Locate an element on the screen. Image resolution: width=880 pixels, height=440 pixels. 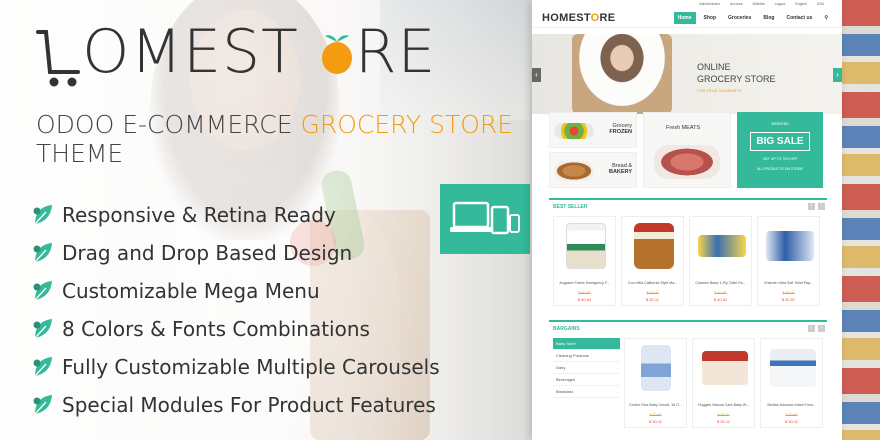
bargain-category: Beverages is located at coordinates (586, 380).